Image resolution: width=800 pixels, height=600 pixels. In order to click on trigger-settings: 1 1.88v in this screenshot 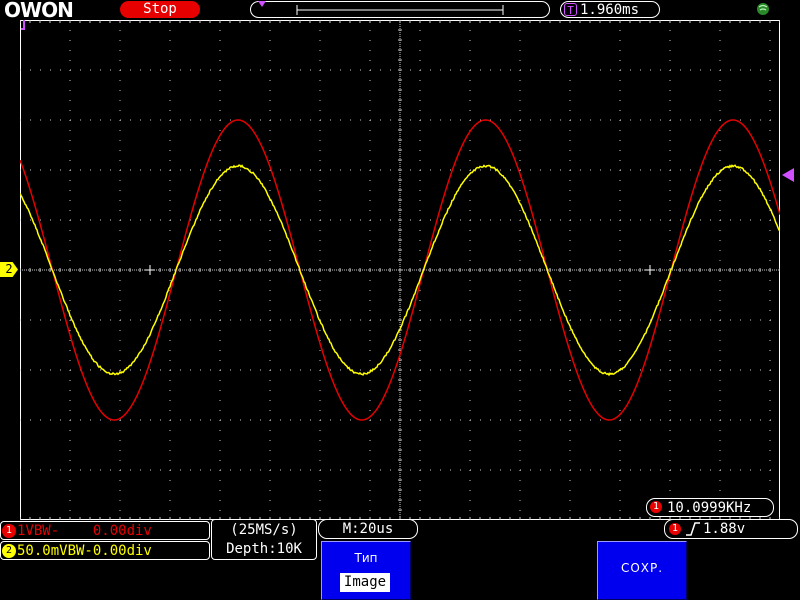, I will do `click(731, 529)`.